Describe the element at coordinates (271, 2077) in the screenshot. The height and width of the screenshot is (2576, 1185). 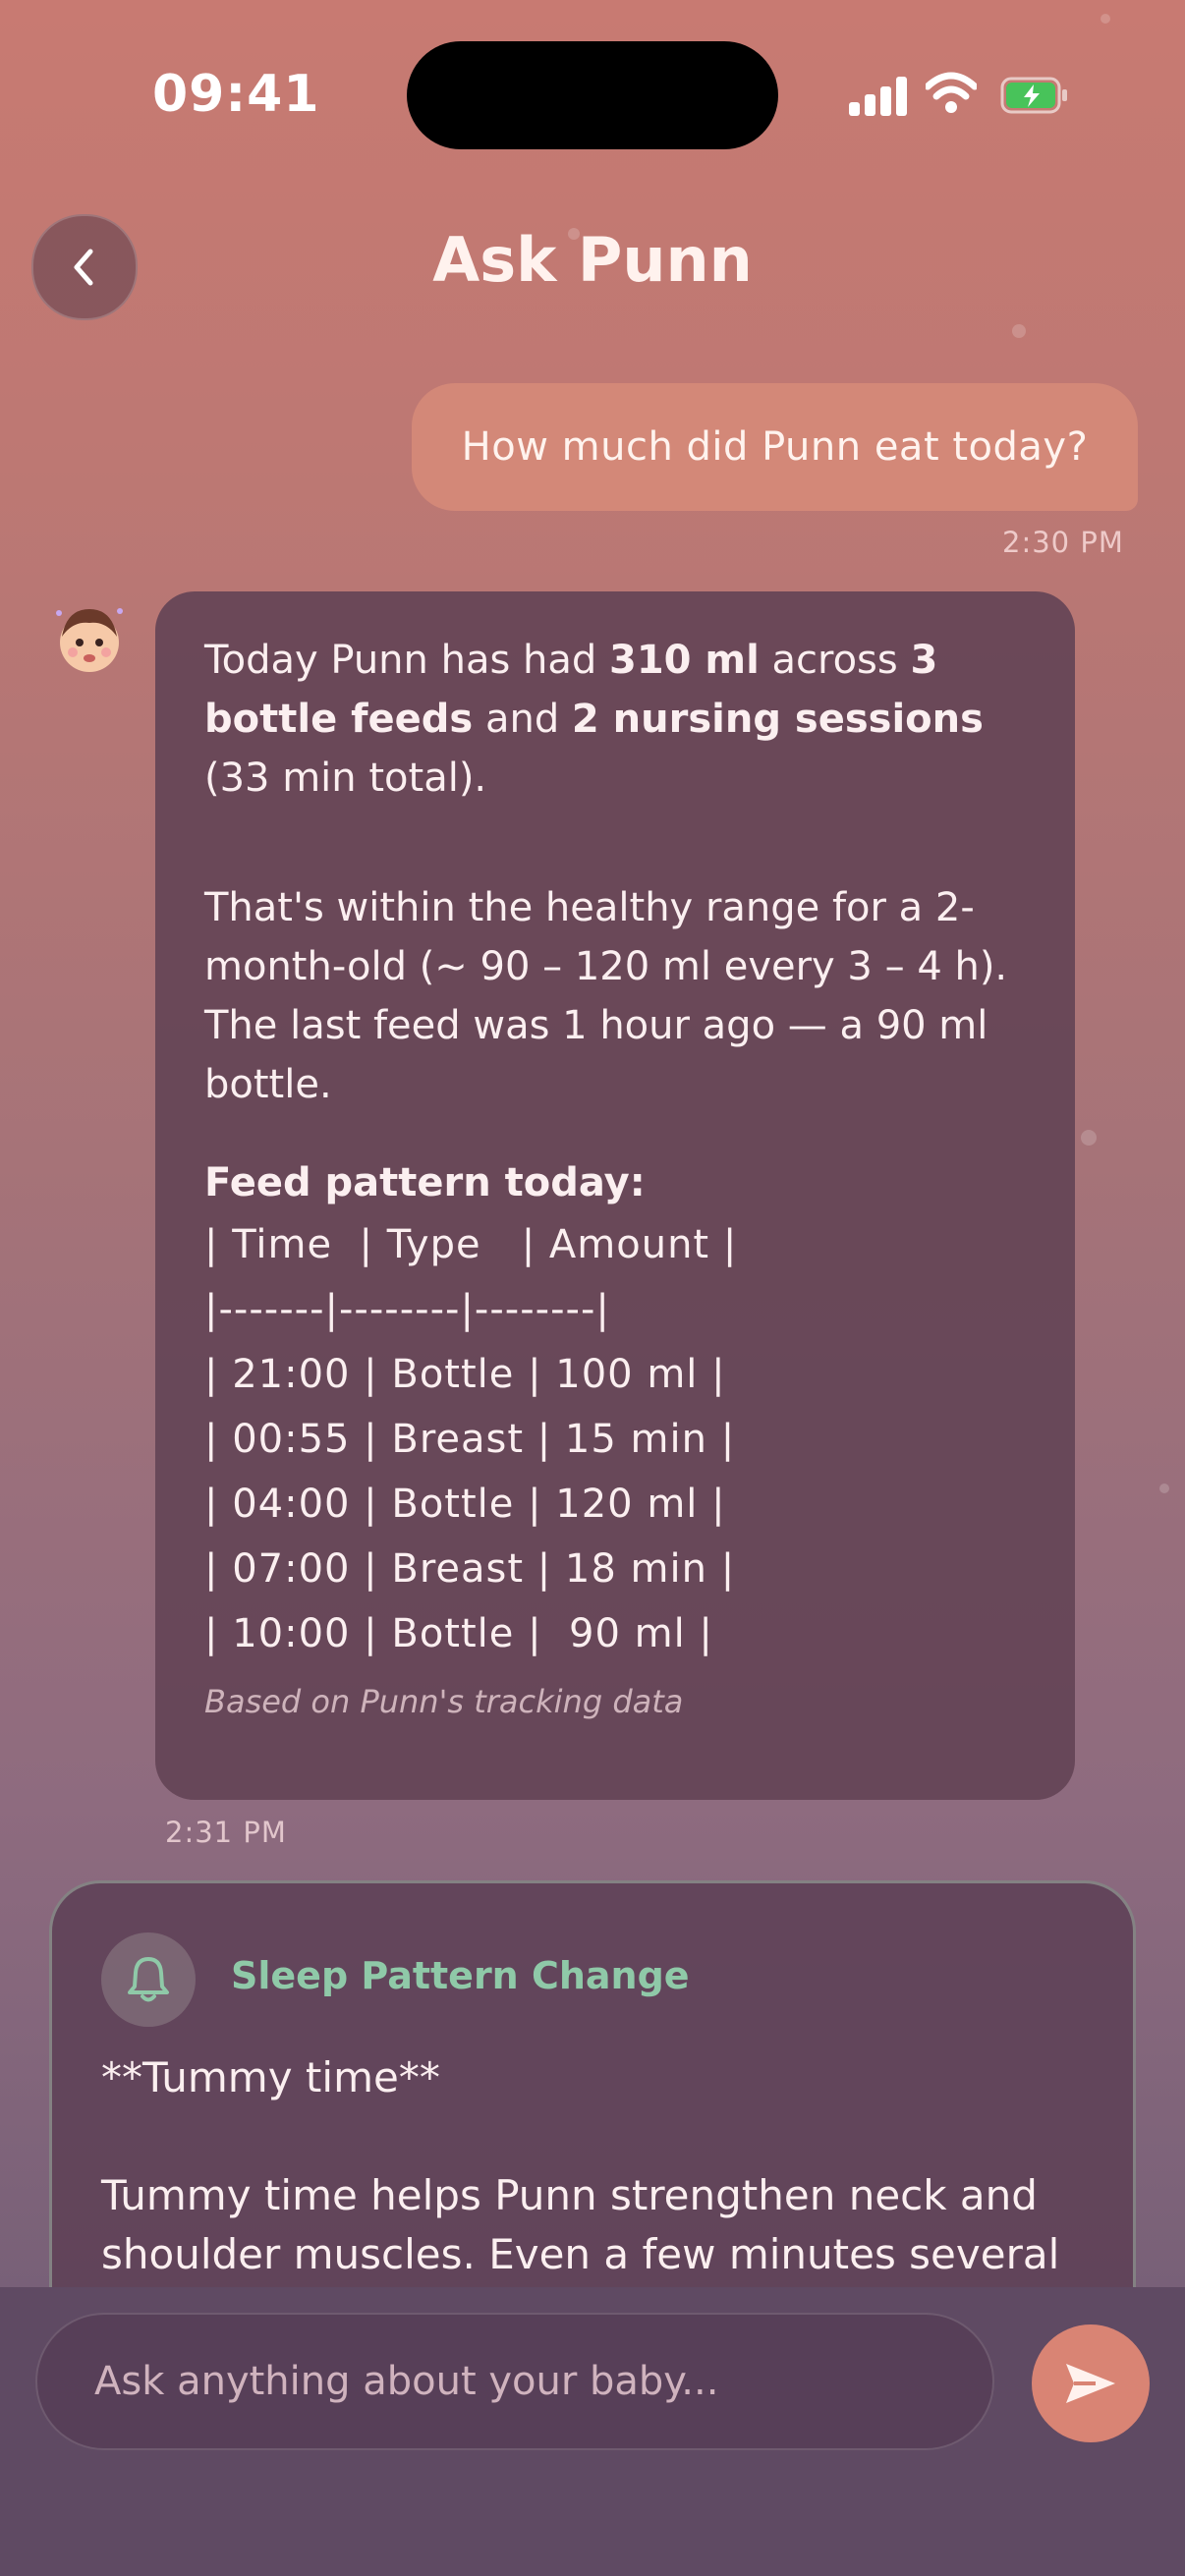
I see `insight-card-heading: **Tummy time**` at that location.